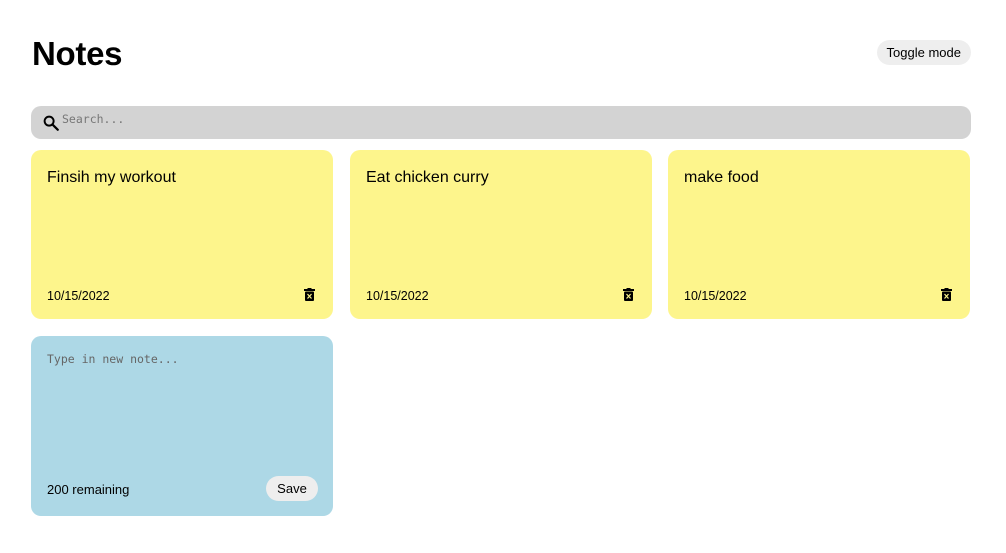 The height and width of the screenshot is (553, 1006). I want to click on search-bar, so click(501, 122).